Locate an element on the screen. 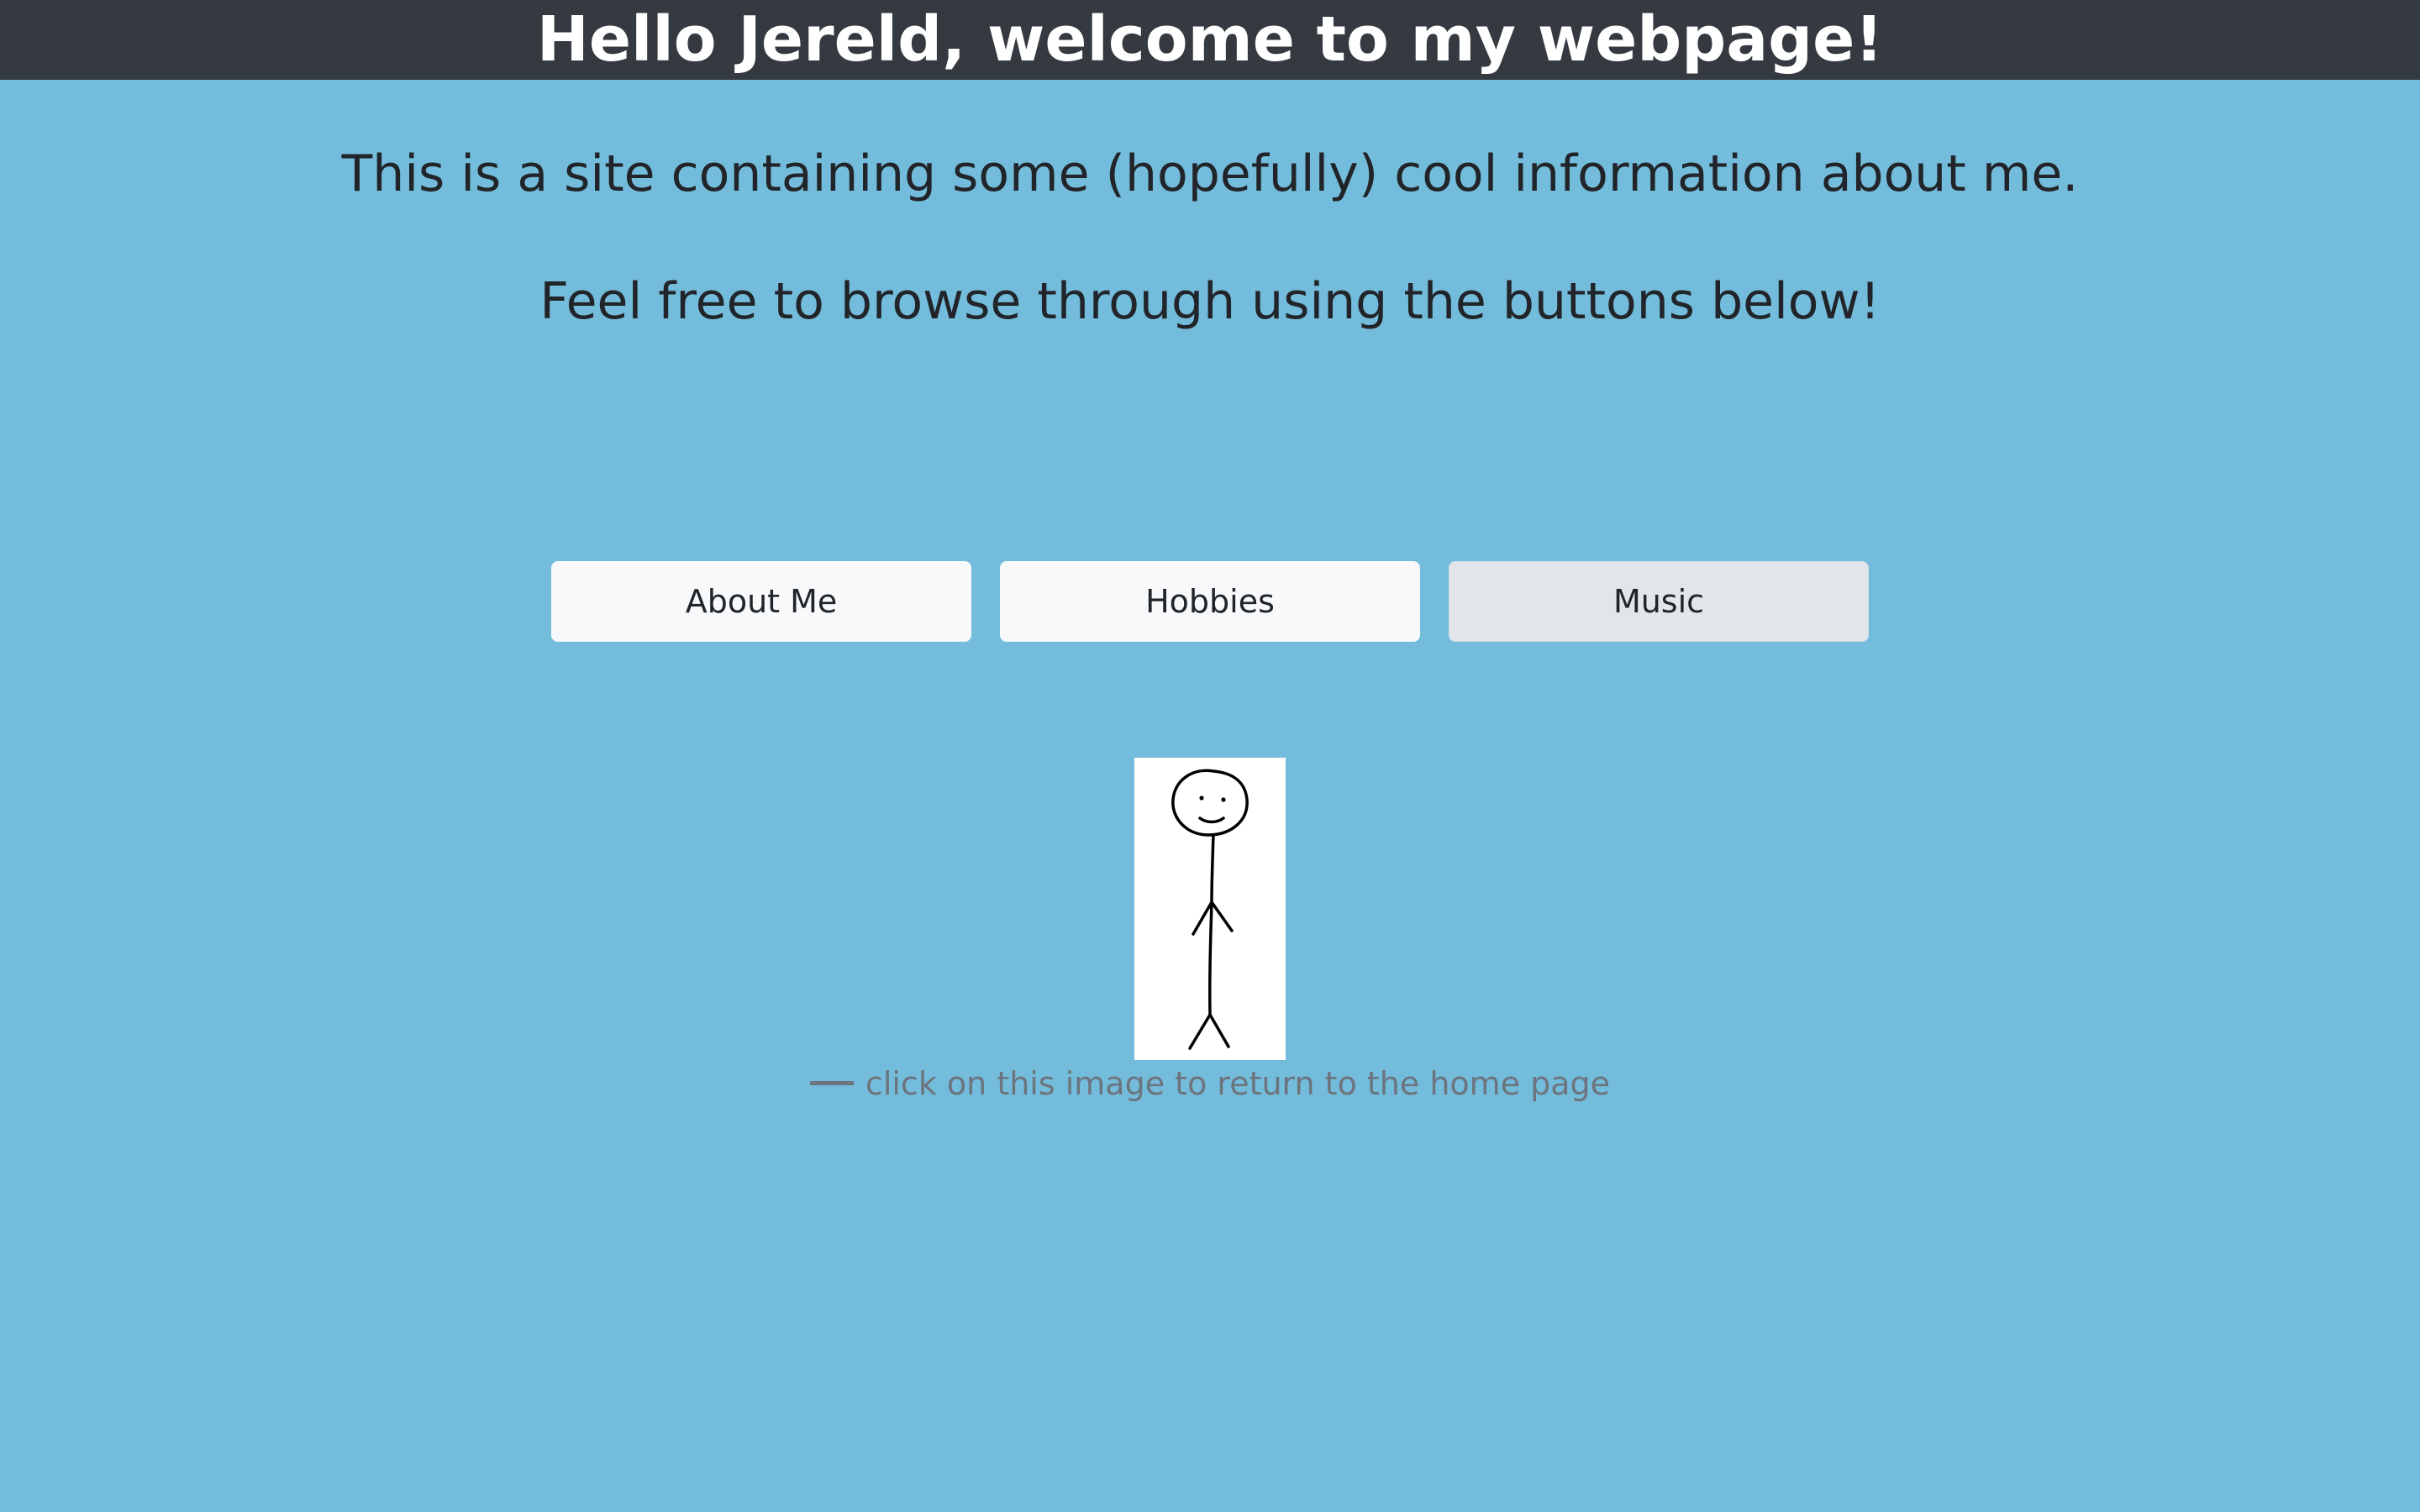 This screenshot has height=1512, width=2420. home-link-image is located at coordinates (1210, 909).